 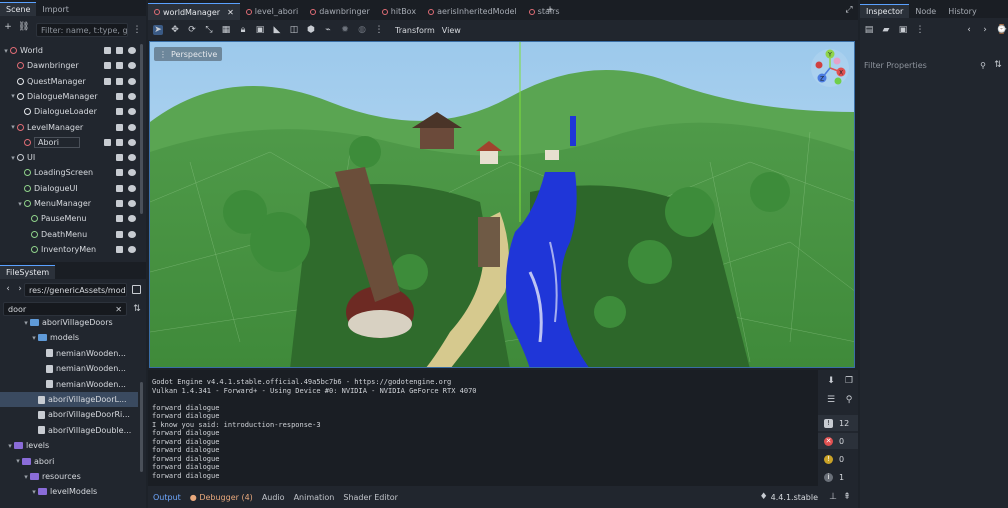 What do you see at coordinates (75, 290) in the screenshot?
I see `filesystem-path-input: res://genericAssets/model` at bounding box center [75, 290].